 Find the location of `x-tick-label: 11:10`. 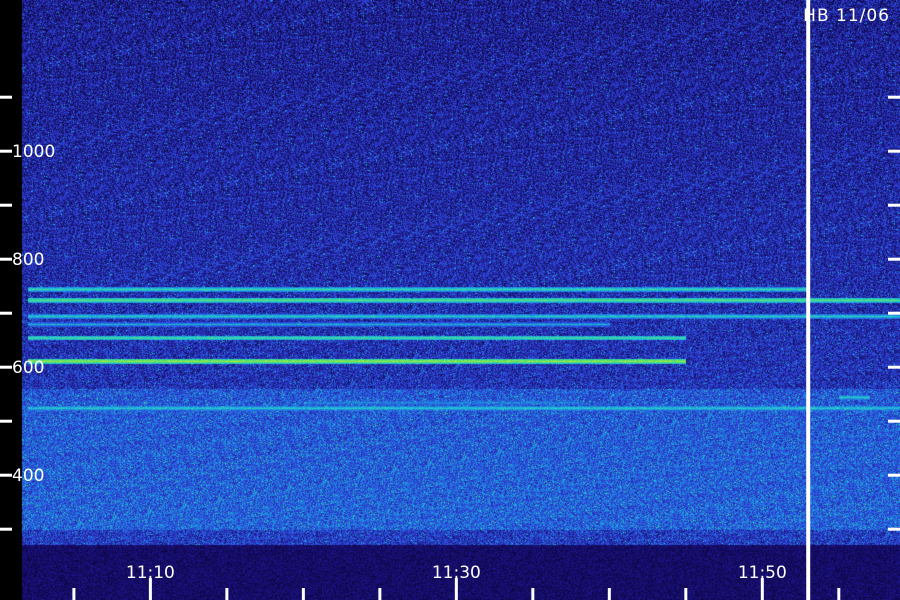

x-tick-label: 11:10 is located at coordinates (150, 573).